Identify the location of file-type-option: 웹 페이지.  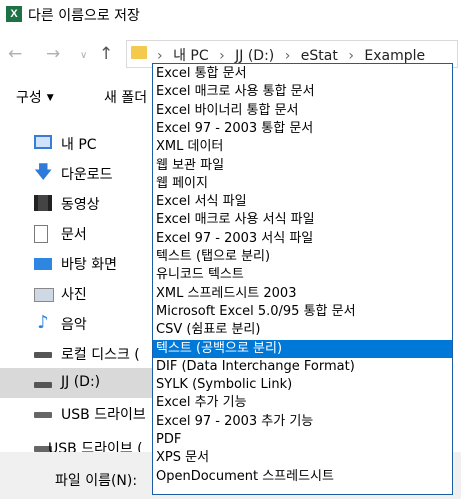
(302, 184).